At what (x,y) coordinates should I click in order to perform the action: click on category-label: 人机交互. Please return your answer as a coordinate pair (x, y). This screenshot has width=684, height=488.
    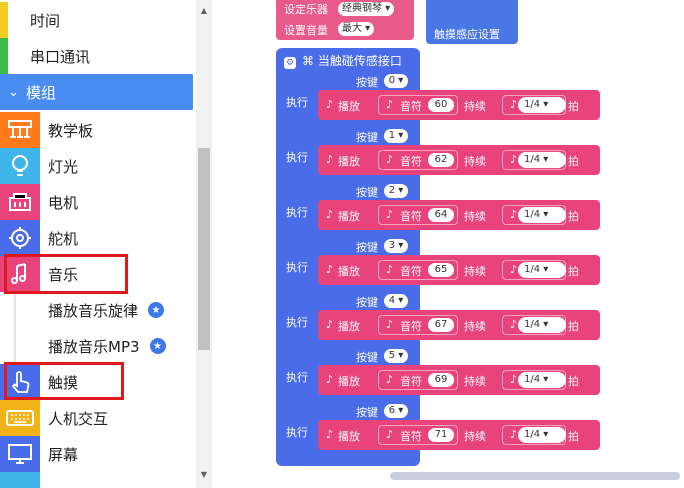
    Looking at the image, I should click on (78, 418).